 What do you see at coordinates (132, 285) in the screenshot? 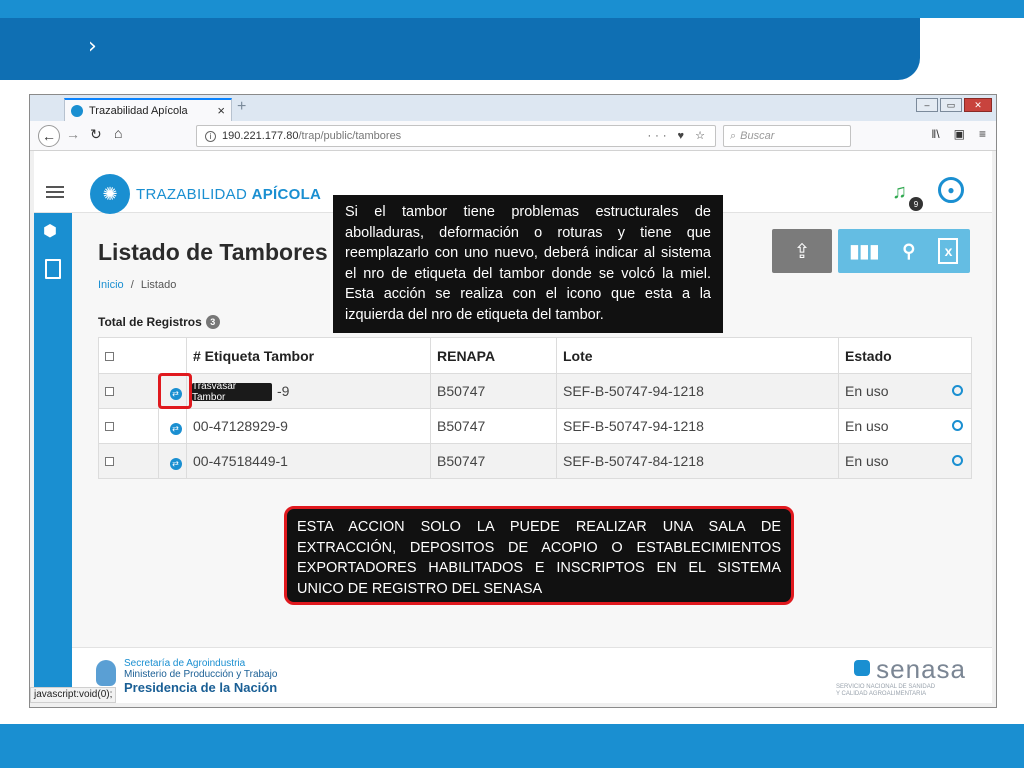
I see `breadcrumb-sep: /` at bounding box center [132, 285].